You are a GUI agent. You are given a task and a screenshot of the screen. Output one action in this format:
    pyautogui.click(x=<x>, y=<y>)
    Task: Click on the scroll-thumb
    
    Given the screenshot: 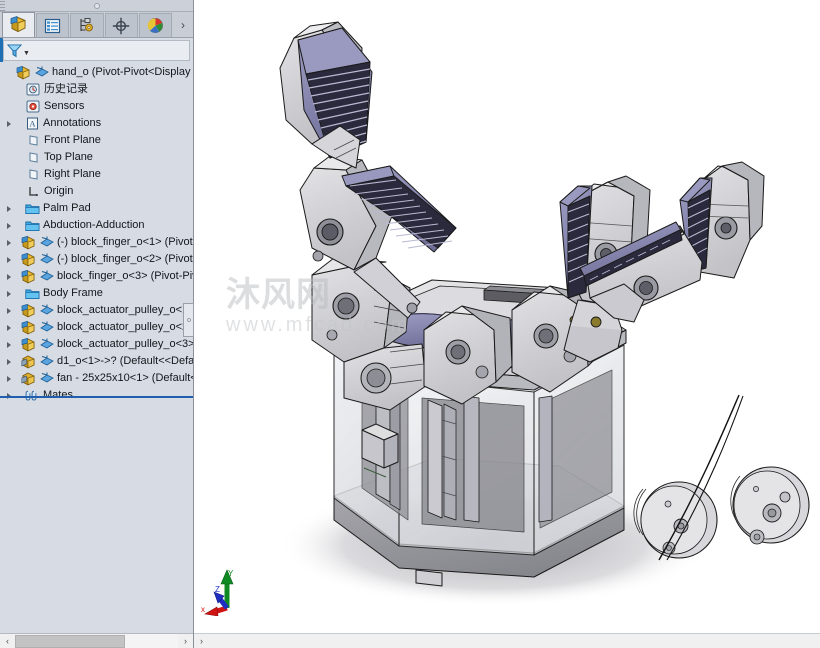 What is the action you would take?
    pyautogui.click(x=70, y=641)
    